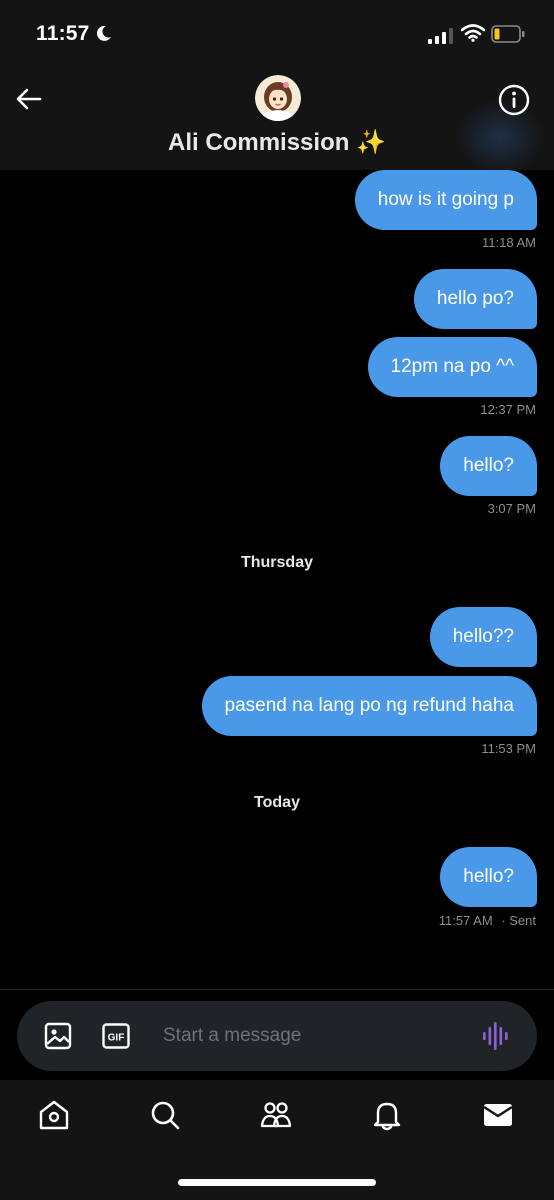 This screenshot has height=1200, width=554. Describe the element at coordinates (445, 200) in the screenshot. I see `message-bubble: how is it going p` at that location.